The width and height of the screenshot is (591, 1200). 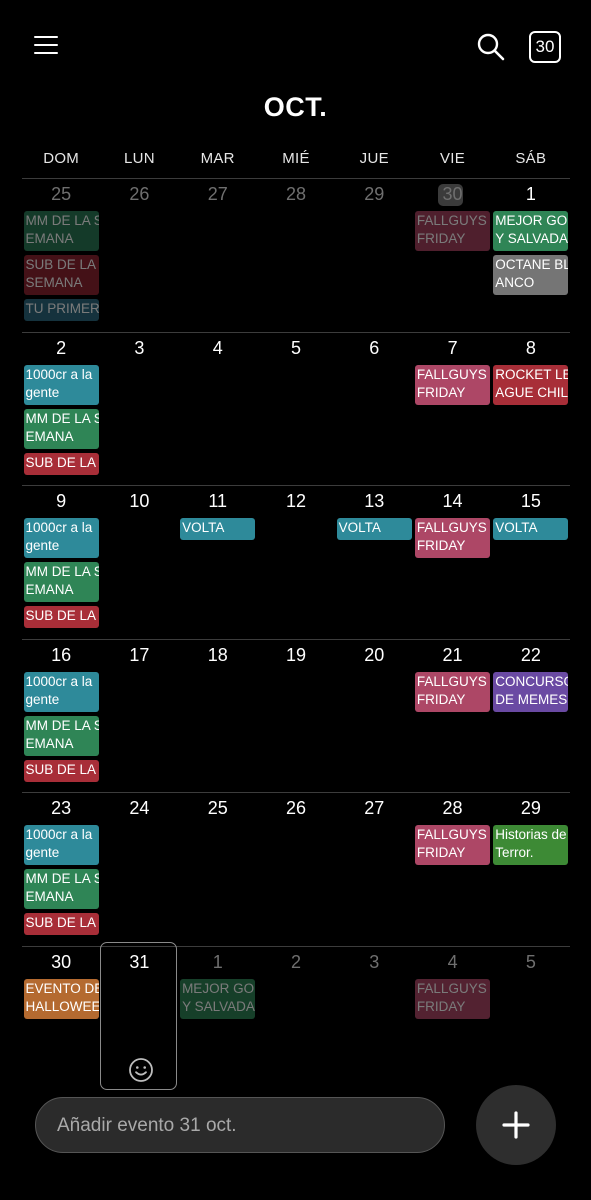 What do you see at coordinates (374, 716) in the screenshot?
I see `day-cell: 20` at bounding box center [374, 716].